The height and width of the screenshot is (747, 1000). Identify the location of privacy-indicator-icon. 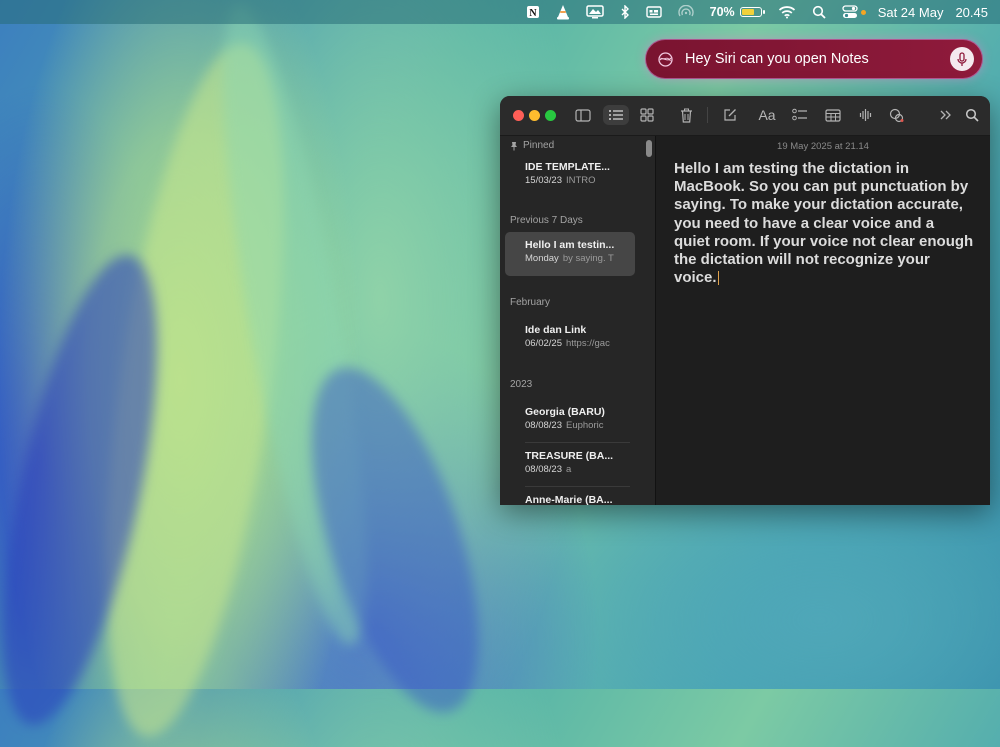
(863, 12).